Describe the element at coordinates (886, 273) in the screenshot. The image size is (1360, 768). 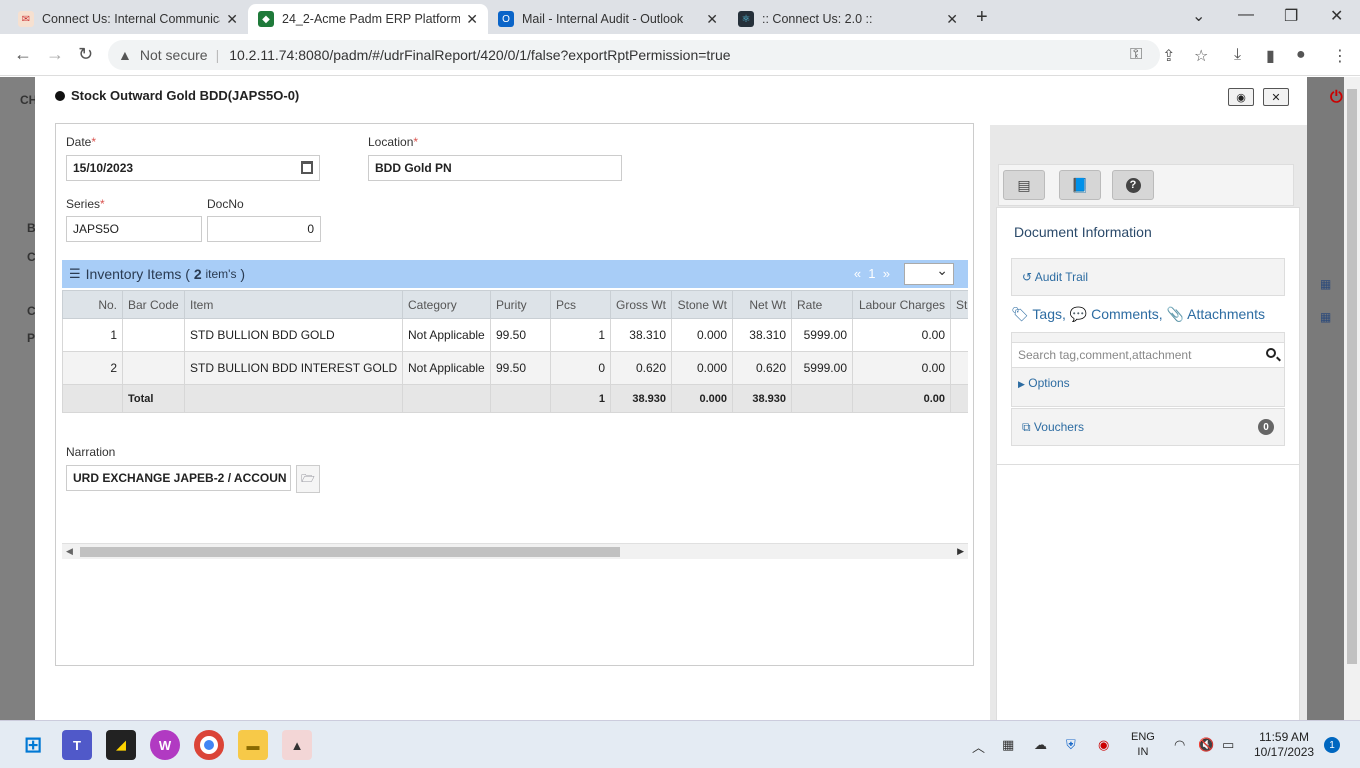
I see `pager-next: »` at that location.